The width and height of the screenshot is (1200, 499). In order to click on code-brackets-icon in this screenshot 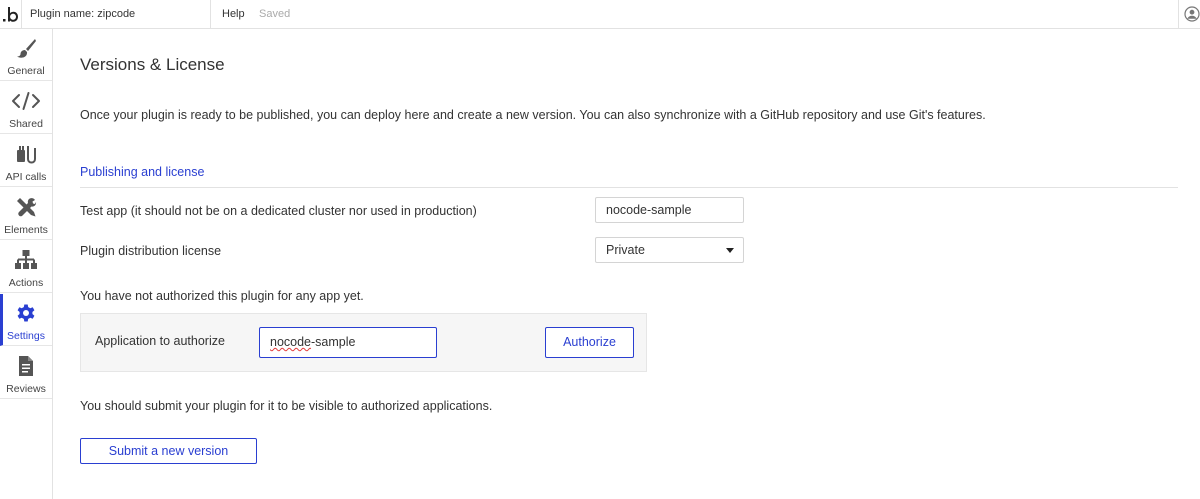, I will do `click(26, 101)`.